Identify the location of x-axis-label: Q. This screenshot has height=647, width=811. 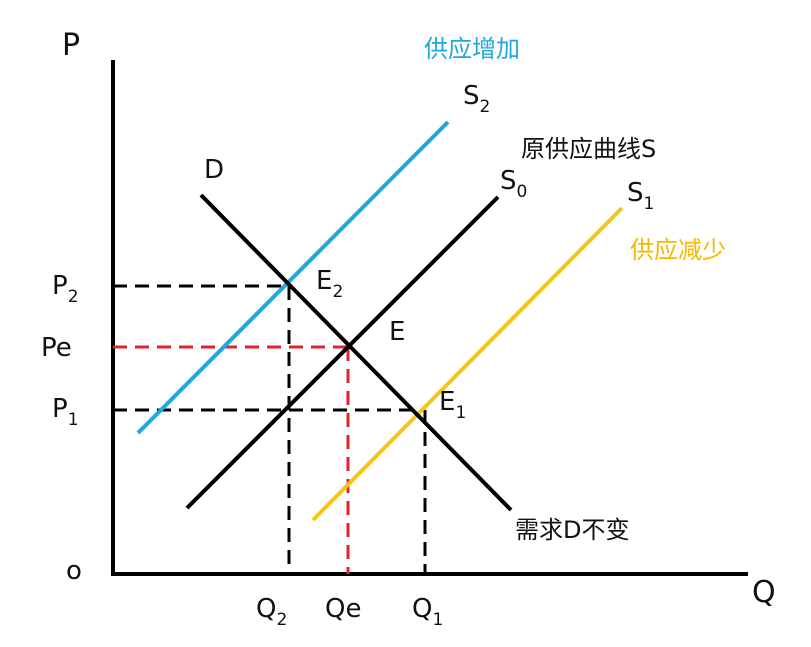
(764, 592).